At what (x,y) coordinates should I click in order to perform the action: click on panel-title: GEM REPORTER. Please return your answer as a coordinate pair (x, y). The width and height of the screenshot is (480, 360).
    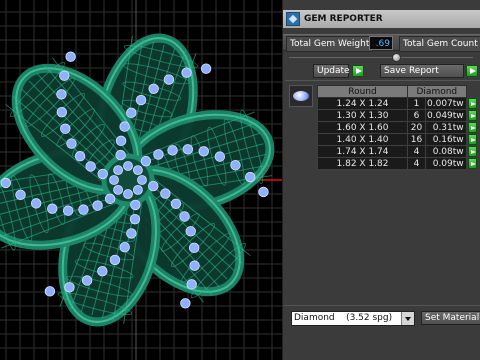
    Looking at the image, I should click on (343, 19).